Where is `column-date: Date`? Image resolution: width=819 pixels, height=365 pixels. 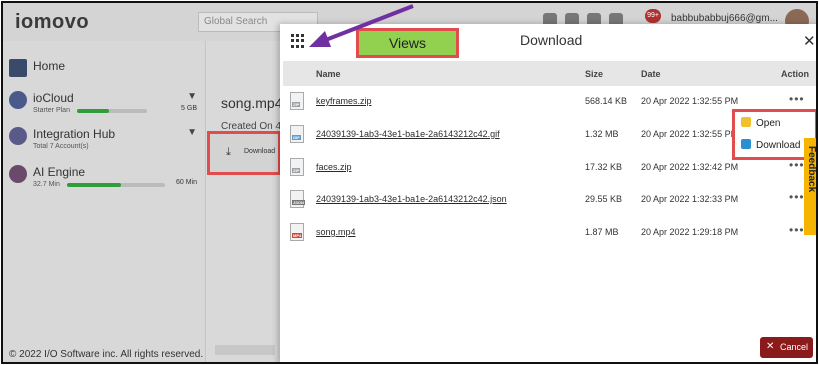
column-date: Date is located at coordinates (651, 74).